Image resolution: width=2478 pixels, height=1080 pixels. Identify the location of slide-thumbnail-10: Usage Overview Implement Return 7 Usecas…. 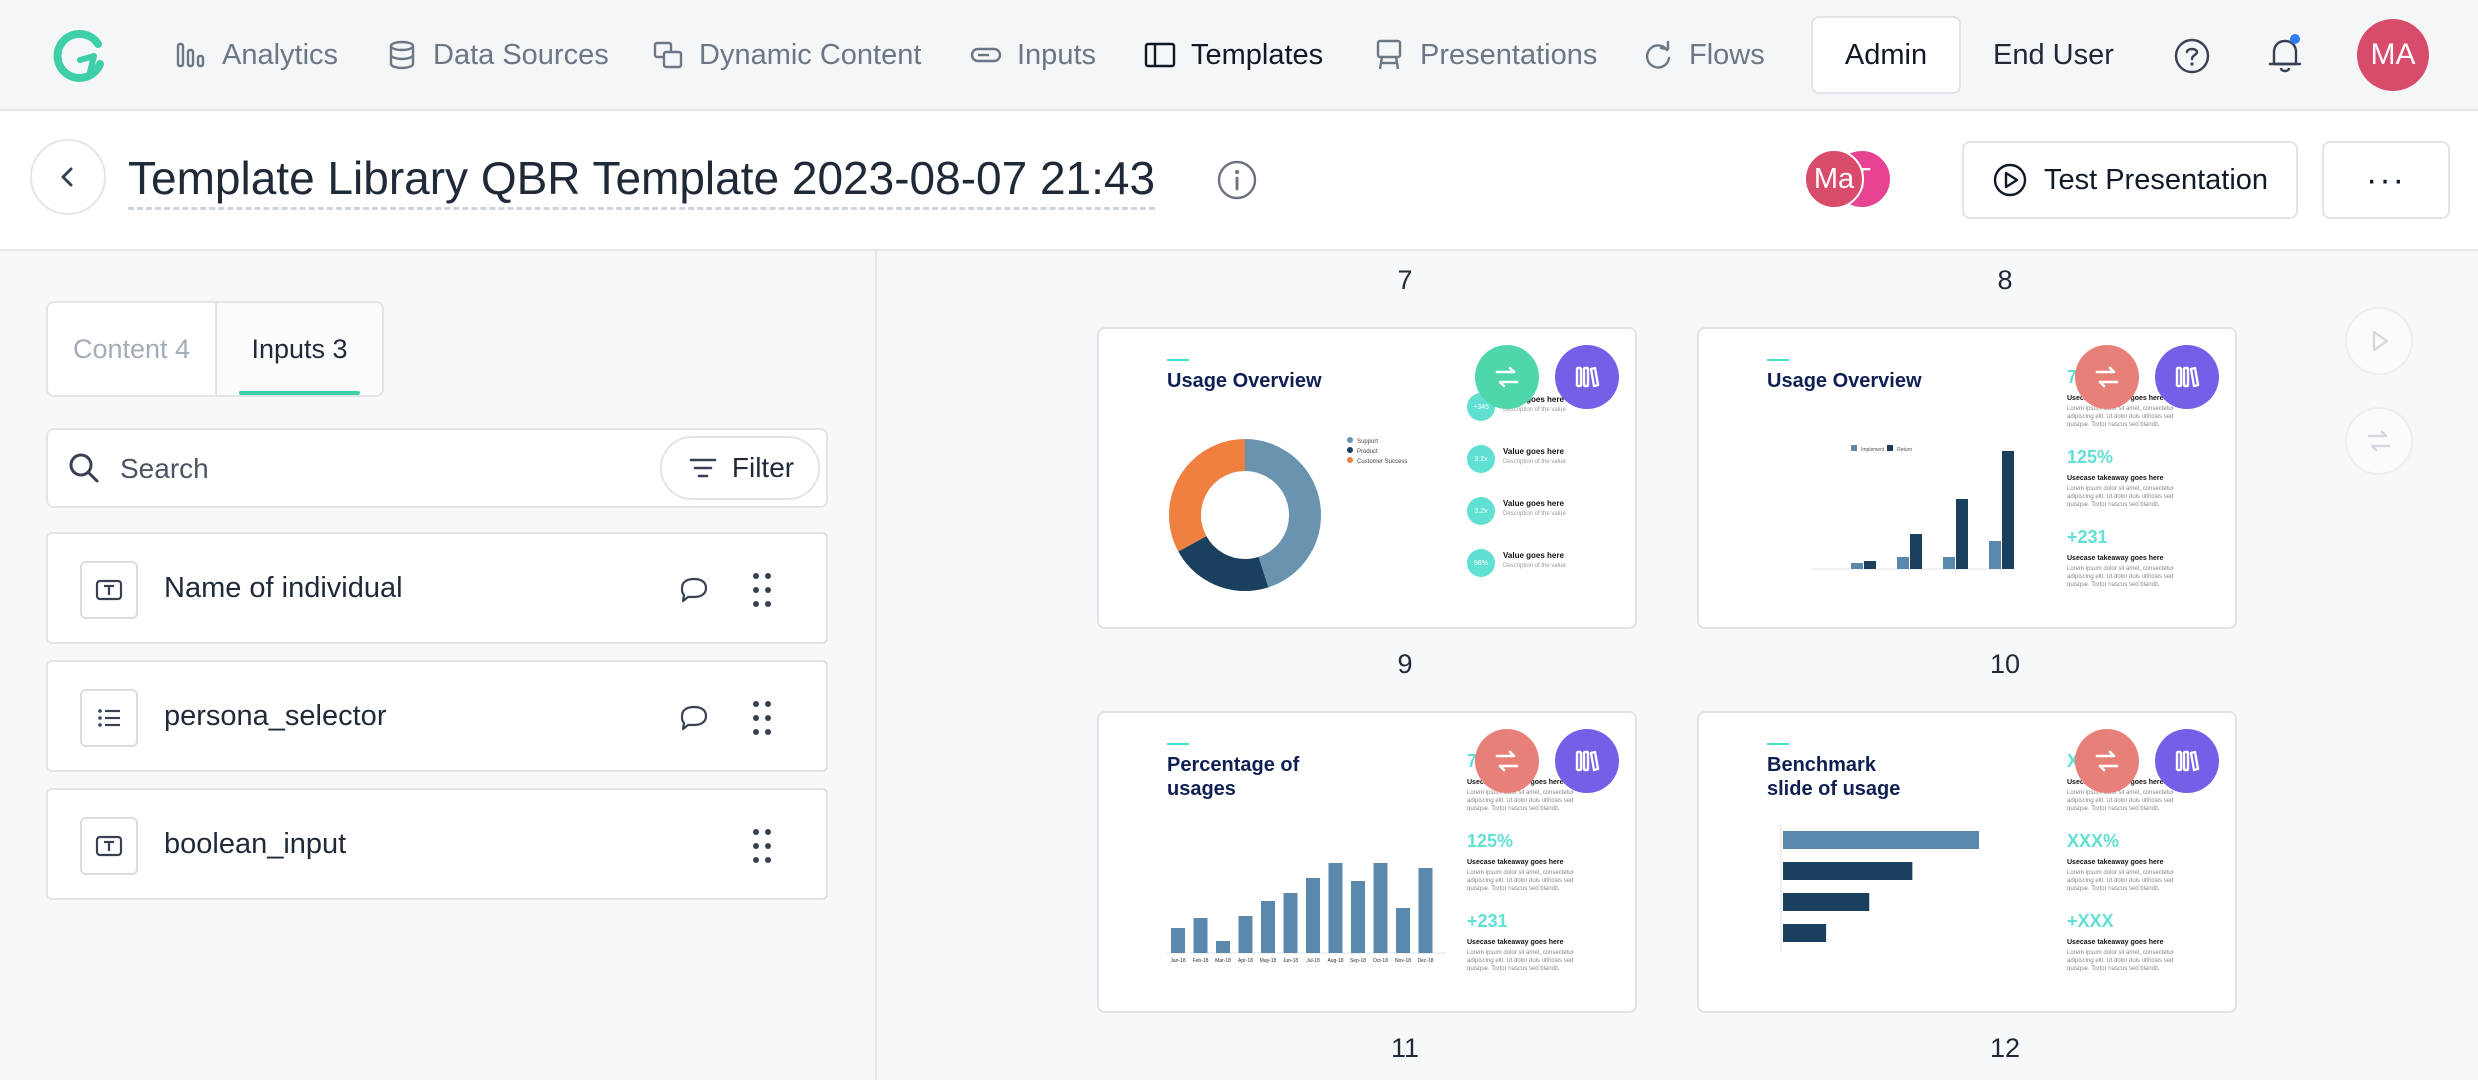
(1967, 478).